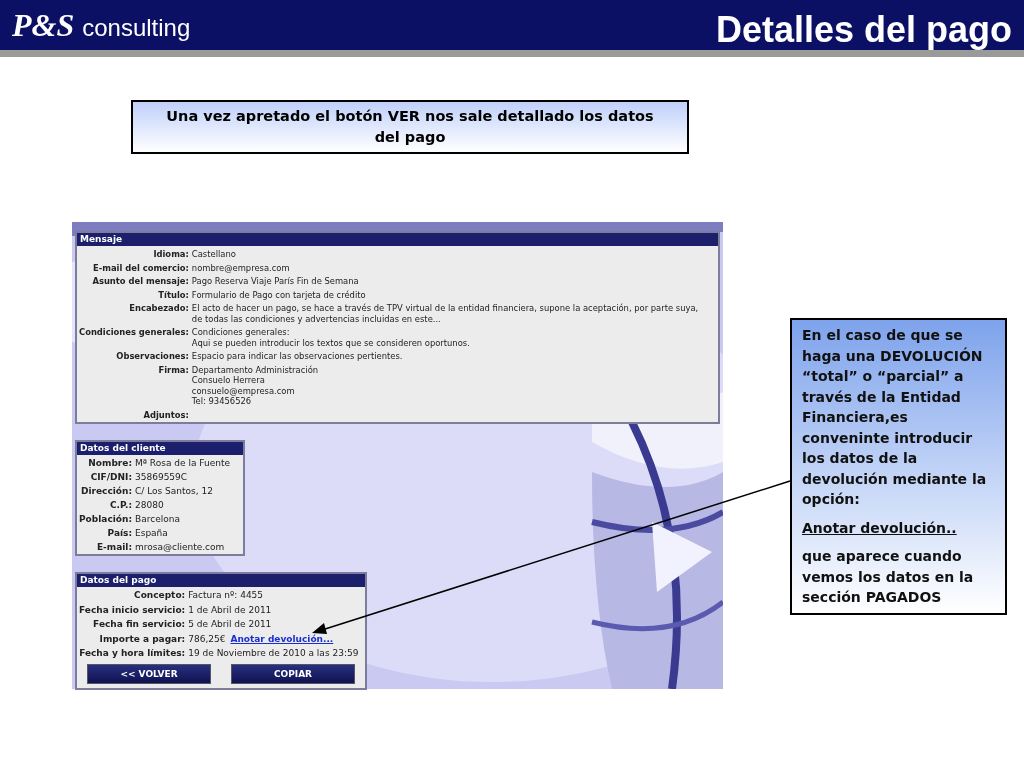  Describe the element at coordinates (230, 624) in the screenshot. I see `field-value: 5 de Abril de 2011` at that location.